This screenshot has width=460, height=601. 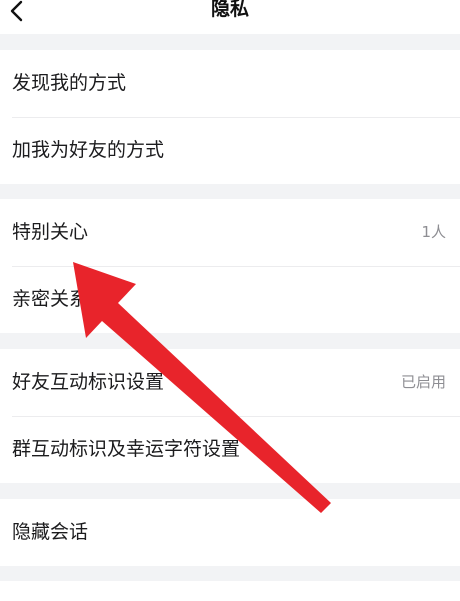 What do you see at coordinates (88, 150) in the screenshot?
I see `row-label: 加我为好友的方式` at bounding box center [88, 150].